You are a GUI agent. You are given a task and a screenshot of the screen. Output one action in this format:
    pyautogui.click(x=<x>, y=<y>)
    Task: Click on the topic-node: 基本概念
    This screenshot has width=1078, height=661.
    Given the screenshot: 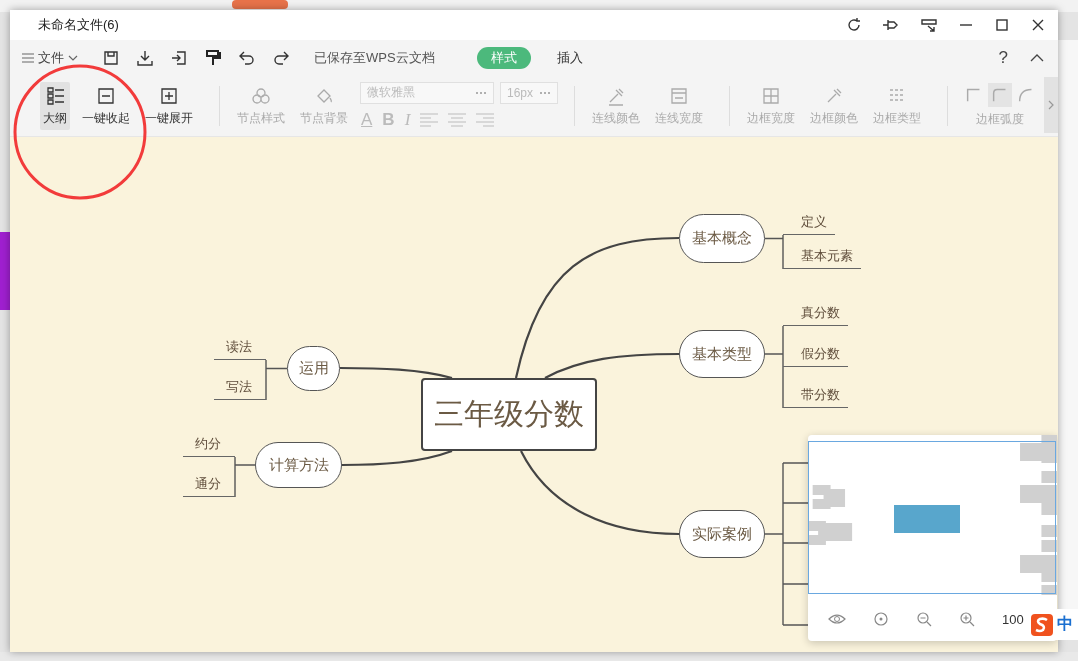 What is the action you would take?
    pyautogui.click(x=722, y=238)
    